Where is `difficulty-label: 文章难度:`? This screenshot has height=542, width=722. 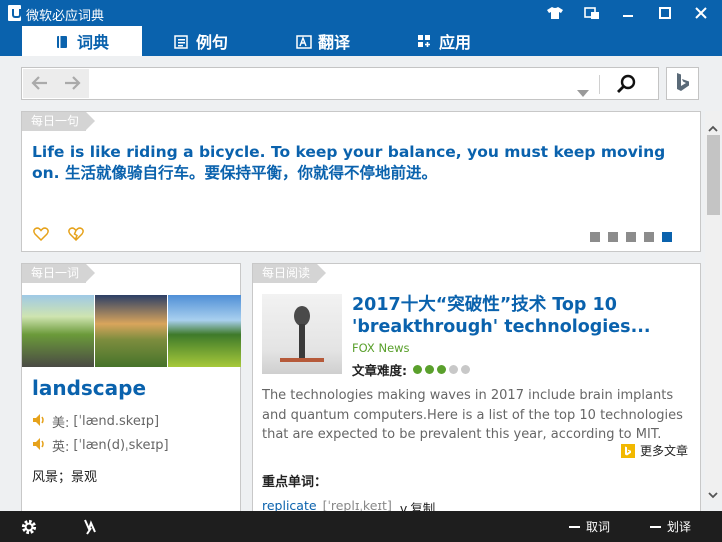 difficulty-label: 文章难度: is located at coordinates (379, 370).